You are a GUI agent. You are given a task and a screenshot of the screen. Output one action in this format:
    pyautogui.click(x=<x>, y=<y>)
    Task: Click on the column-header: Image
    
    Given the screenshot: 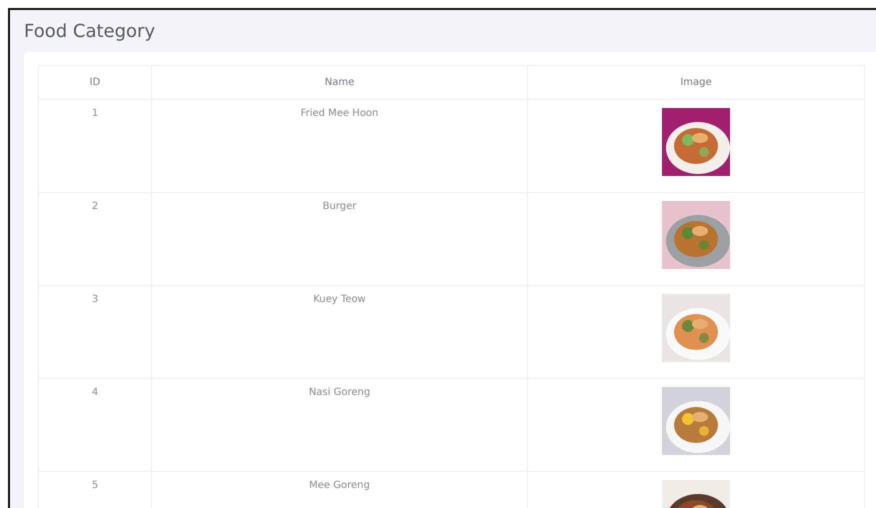 What is the action you would take?
    pyautogui.click(x=696, y=83)
    